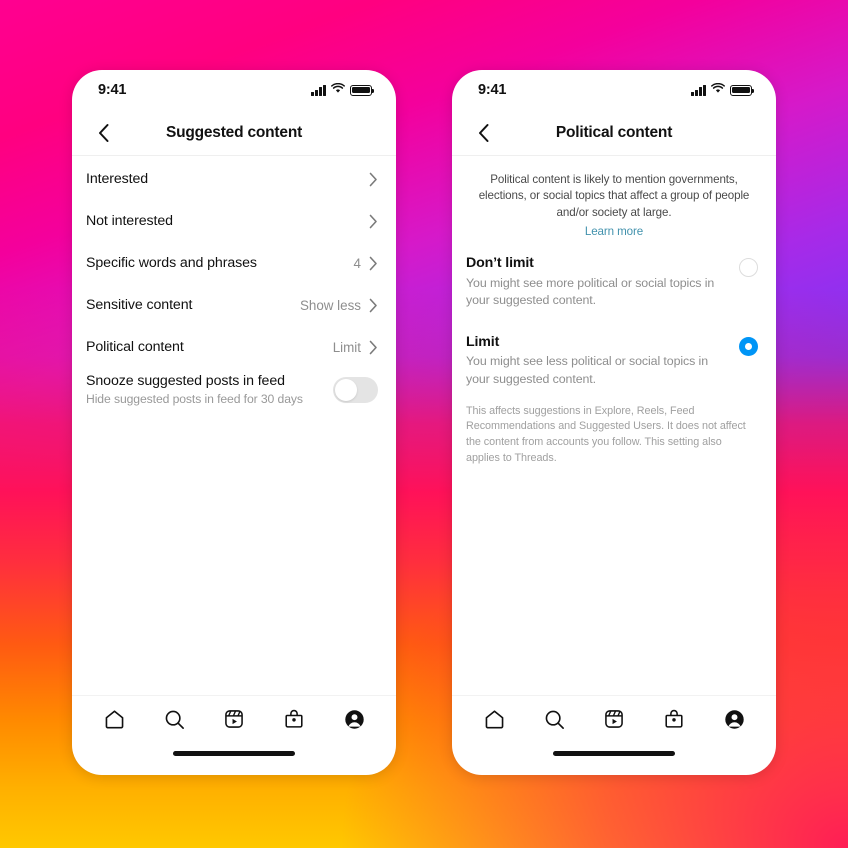 Image resolution: width=848 pixels, height=848 pixels. I want to click on settings-row-sensitive-content: Sensitive content Show less, so click(234, 305).